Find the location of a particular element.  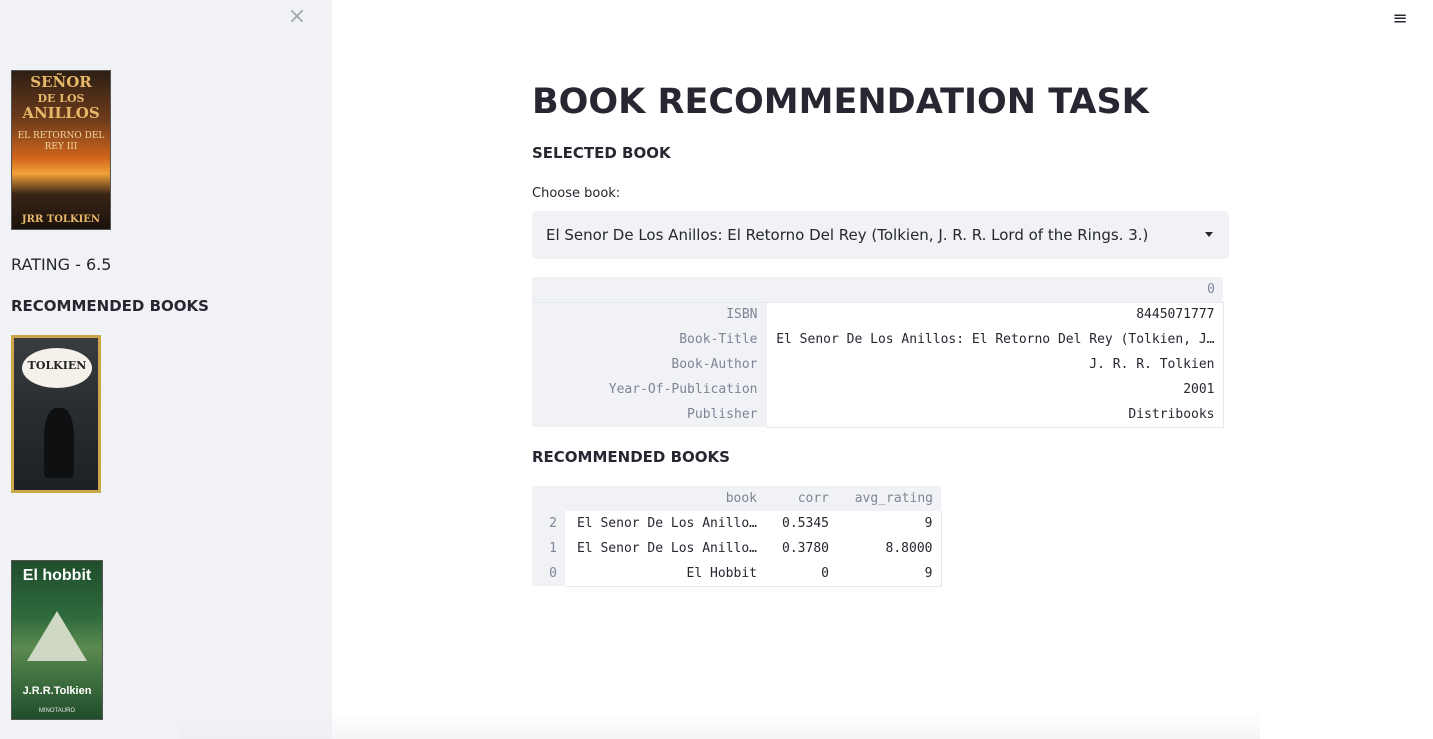

close-icon: × is located at coordinates (297, 16).